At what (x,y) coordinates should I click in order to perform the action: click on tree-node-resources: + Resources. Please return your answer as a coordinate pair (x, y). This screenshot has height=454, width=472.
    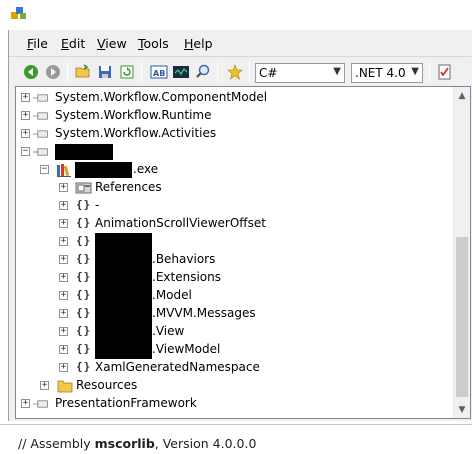
    Looking at the image, I should click on (236, 386).